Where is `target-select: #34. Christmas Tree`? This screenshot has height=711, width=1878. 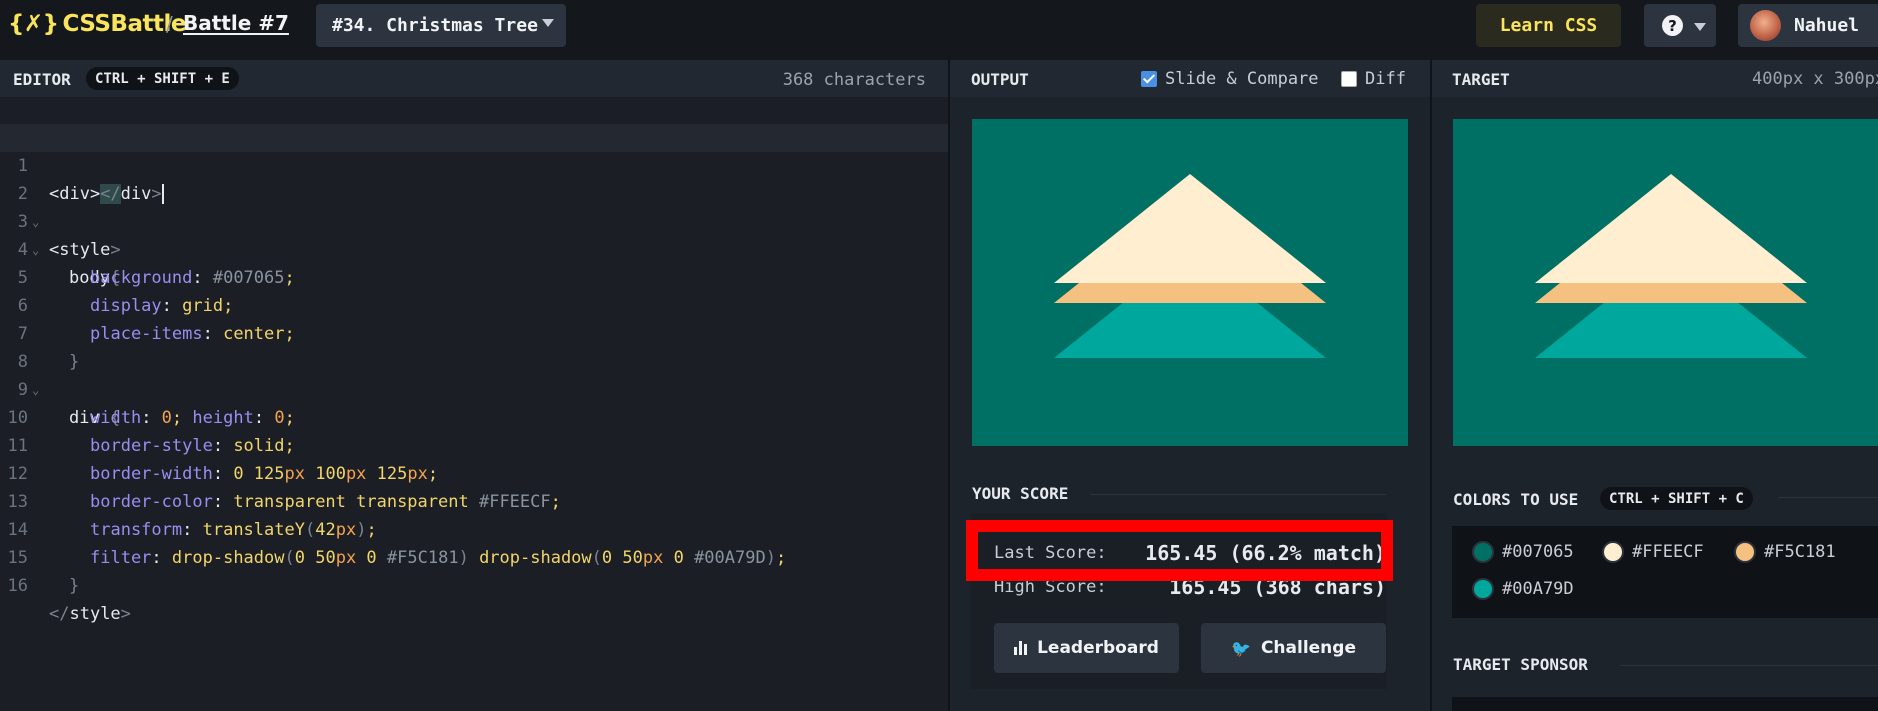
target-select: #34. Christmas Tree is located at coordinates (441, 25).